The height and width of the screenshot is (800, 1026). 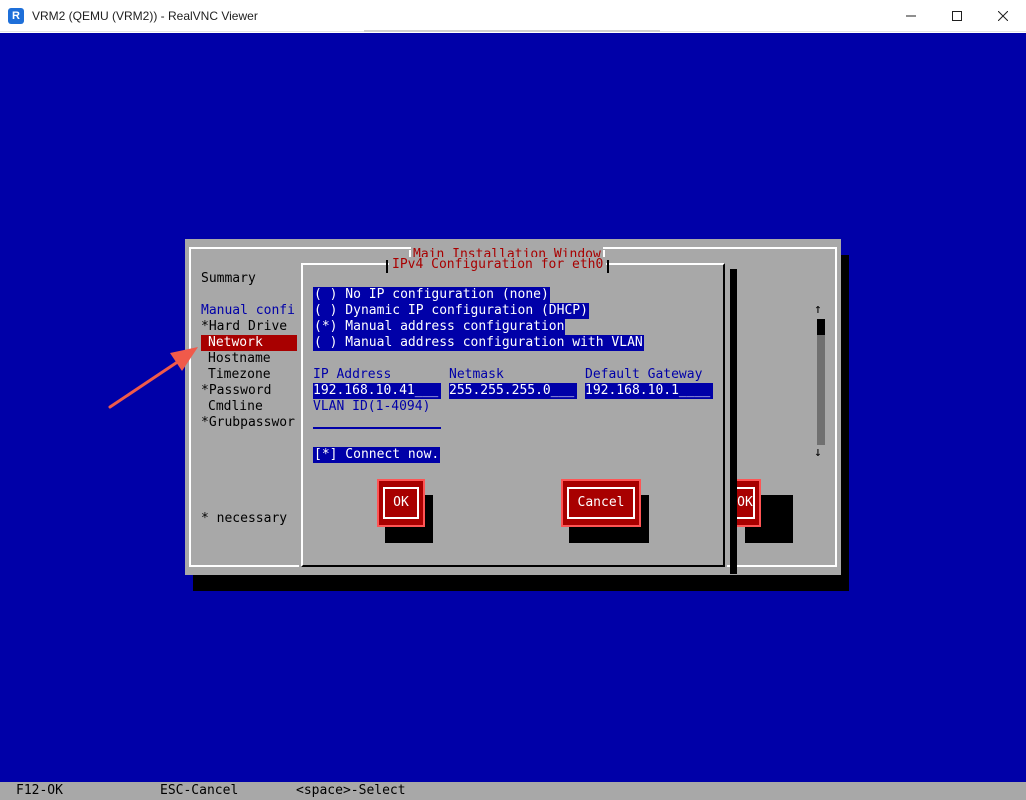 I want to click on minimize-button, so click(x=911, y=15).